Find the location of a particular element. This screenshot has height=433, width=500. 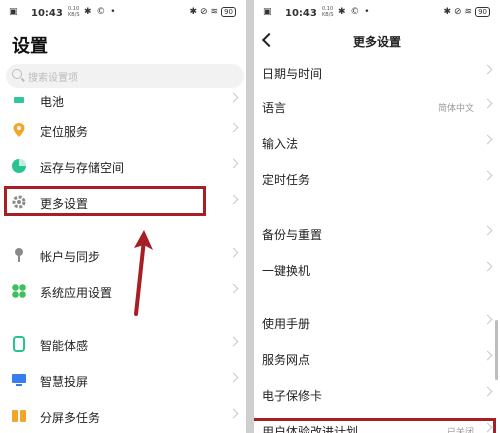

search-placeholder: 搜索设置项 is located at coordinates (53, 78).